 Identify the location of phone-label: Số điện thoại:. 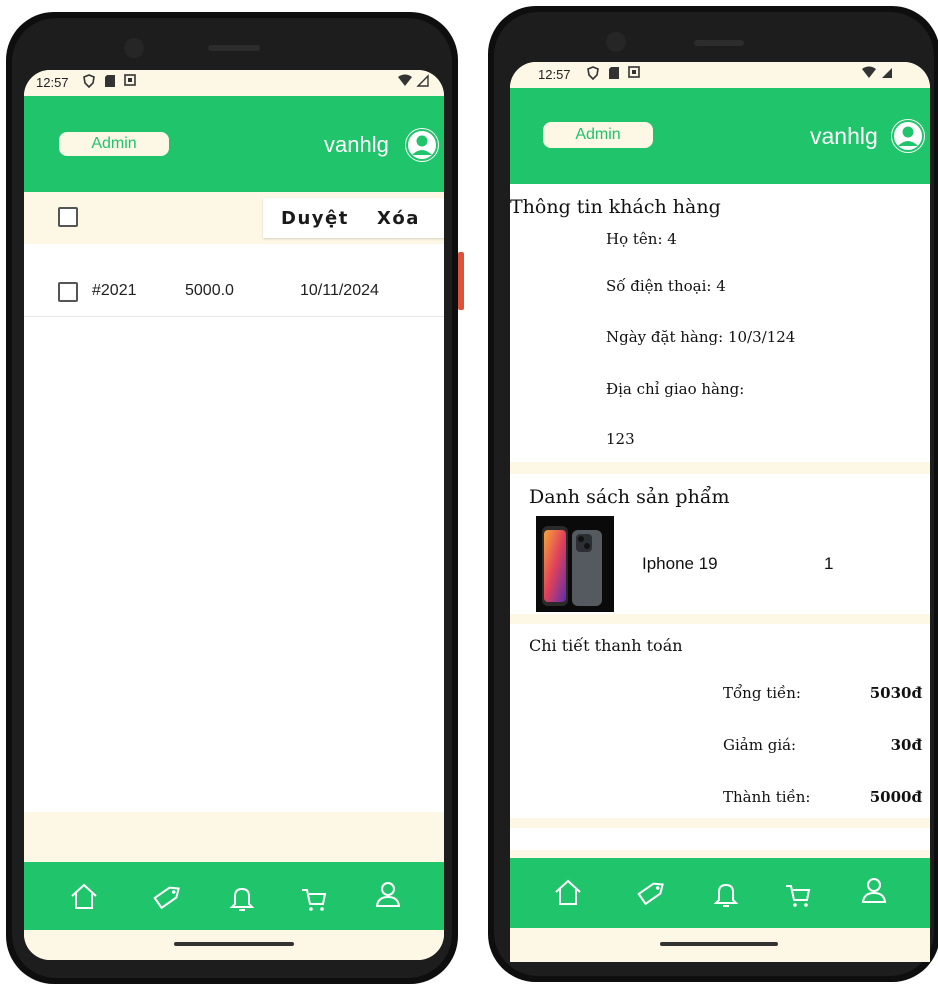
(659, 286).